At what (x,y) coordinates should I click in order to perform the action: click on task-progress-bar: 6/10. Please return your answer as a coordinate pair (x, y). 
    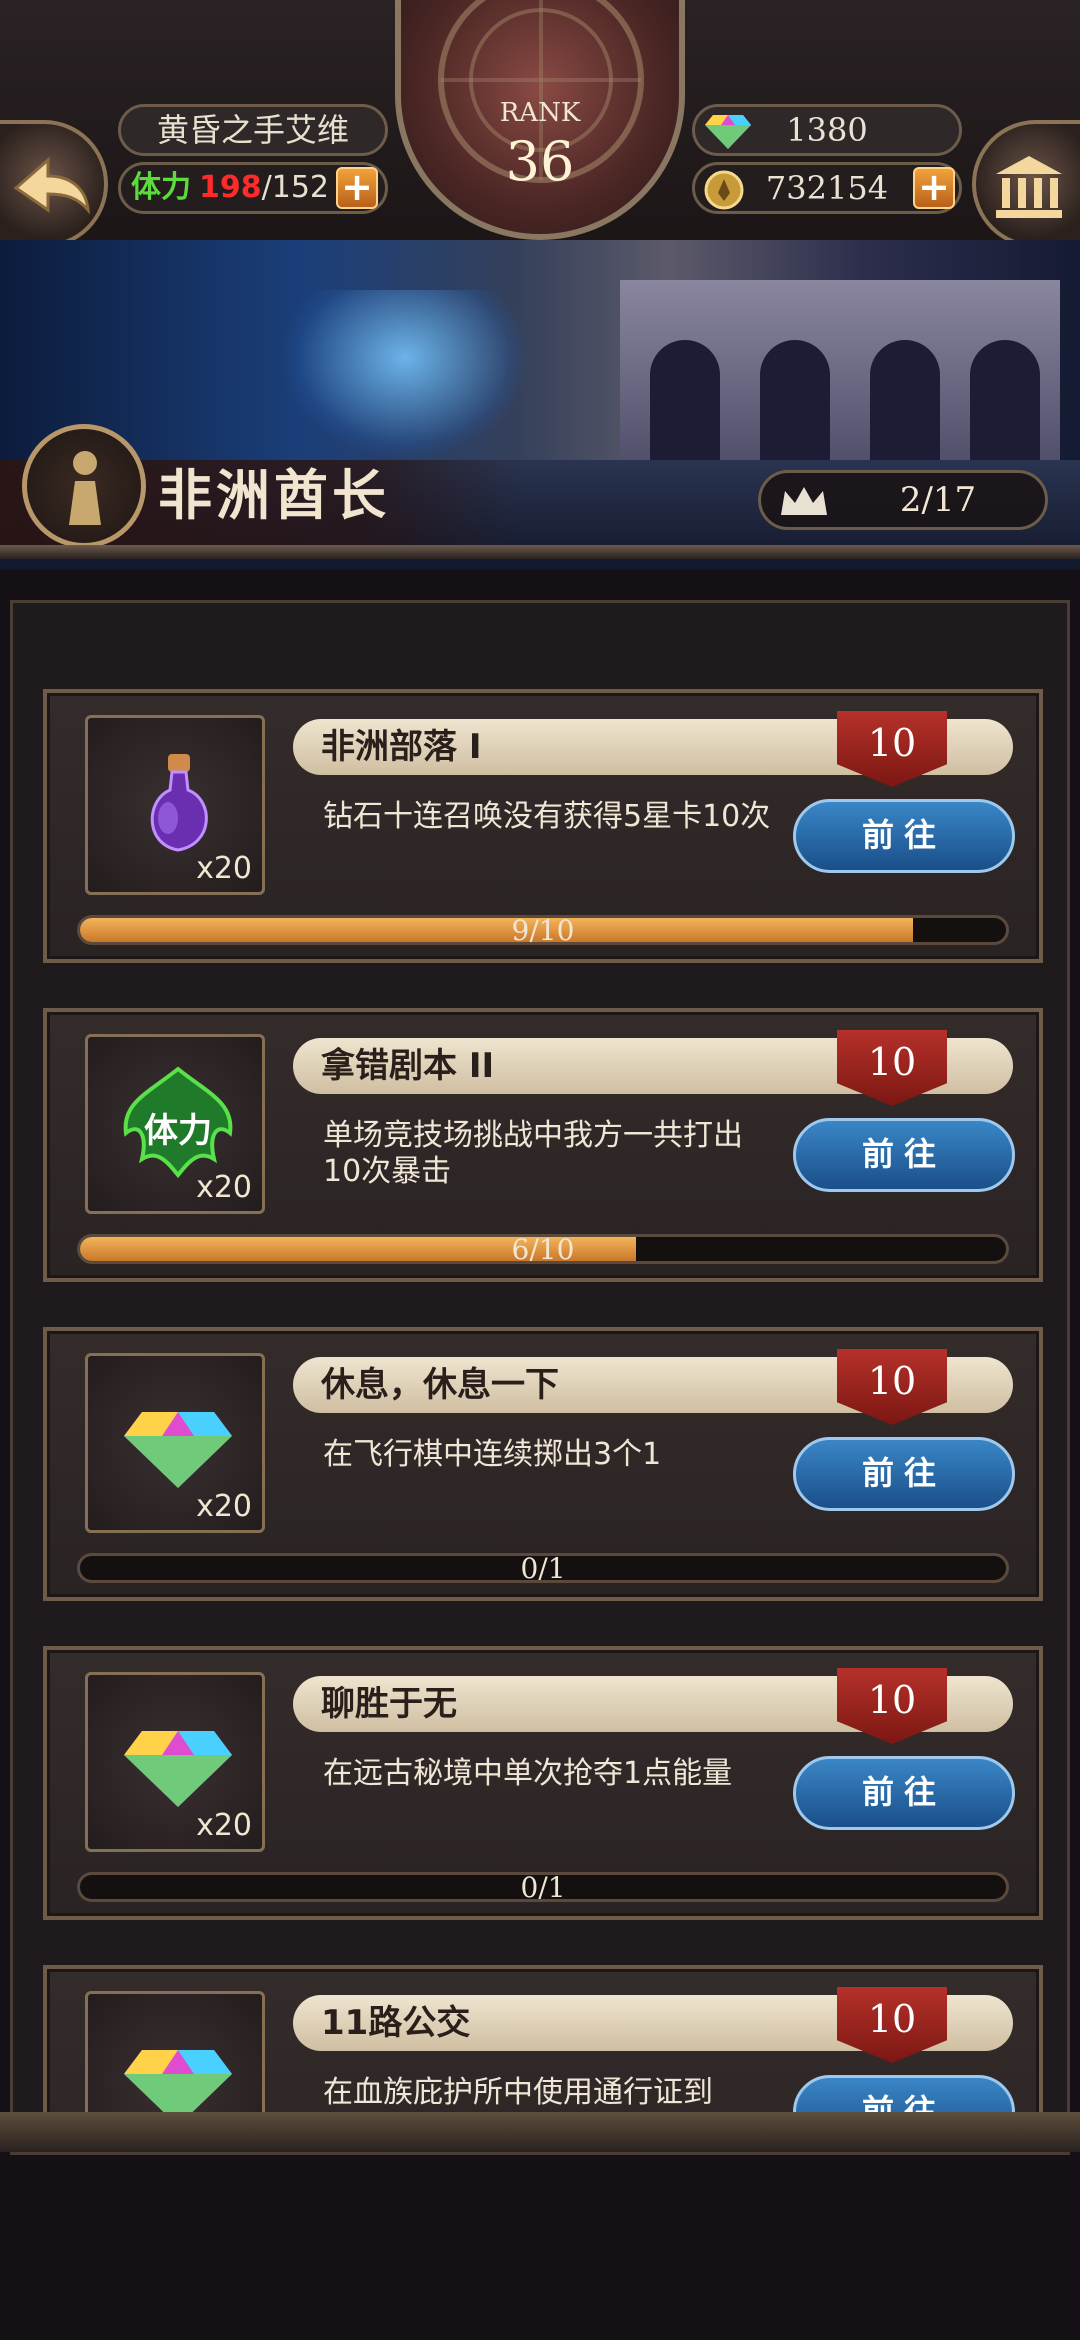
    Looking at the image, I should click on (543, 1249).